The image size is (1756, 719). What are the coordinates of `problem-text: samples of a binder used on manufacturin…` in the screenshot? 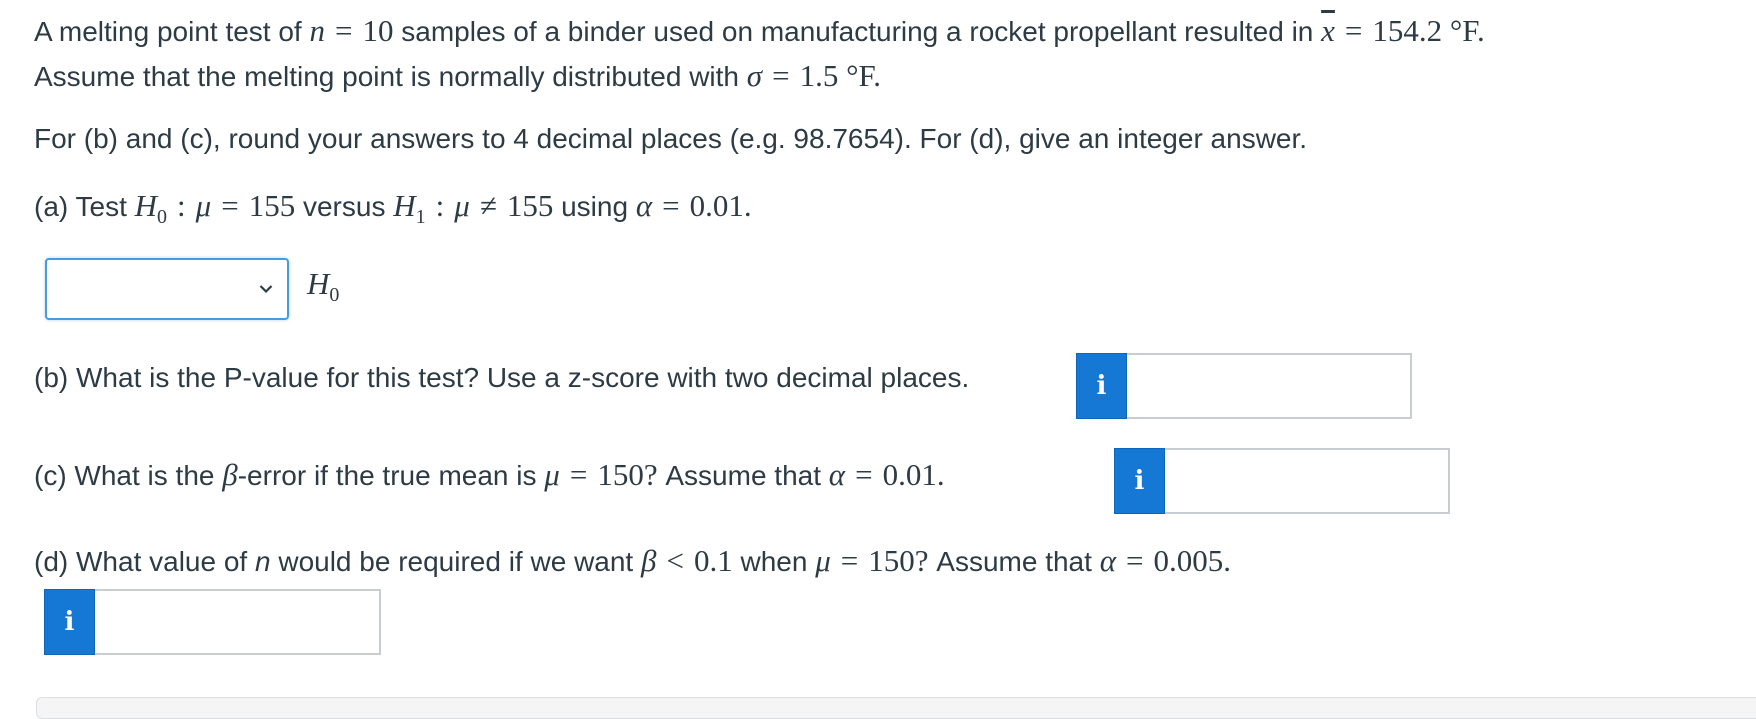 It's located at (857, 31).